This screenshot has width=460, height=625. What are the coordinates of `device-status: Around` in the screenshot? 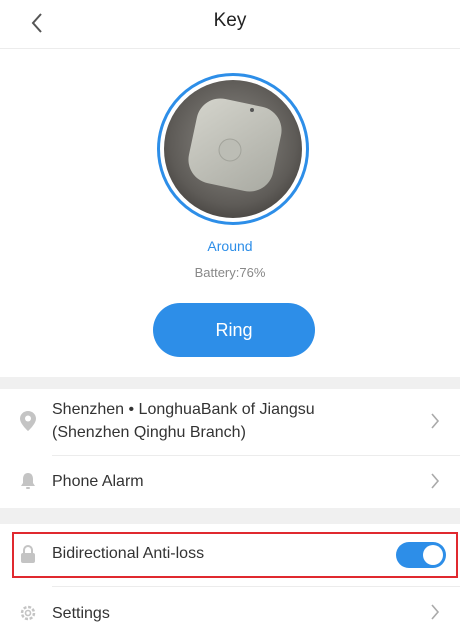 It's located at (230, 246).